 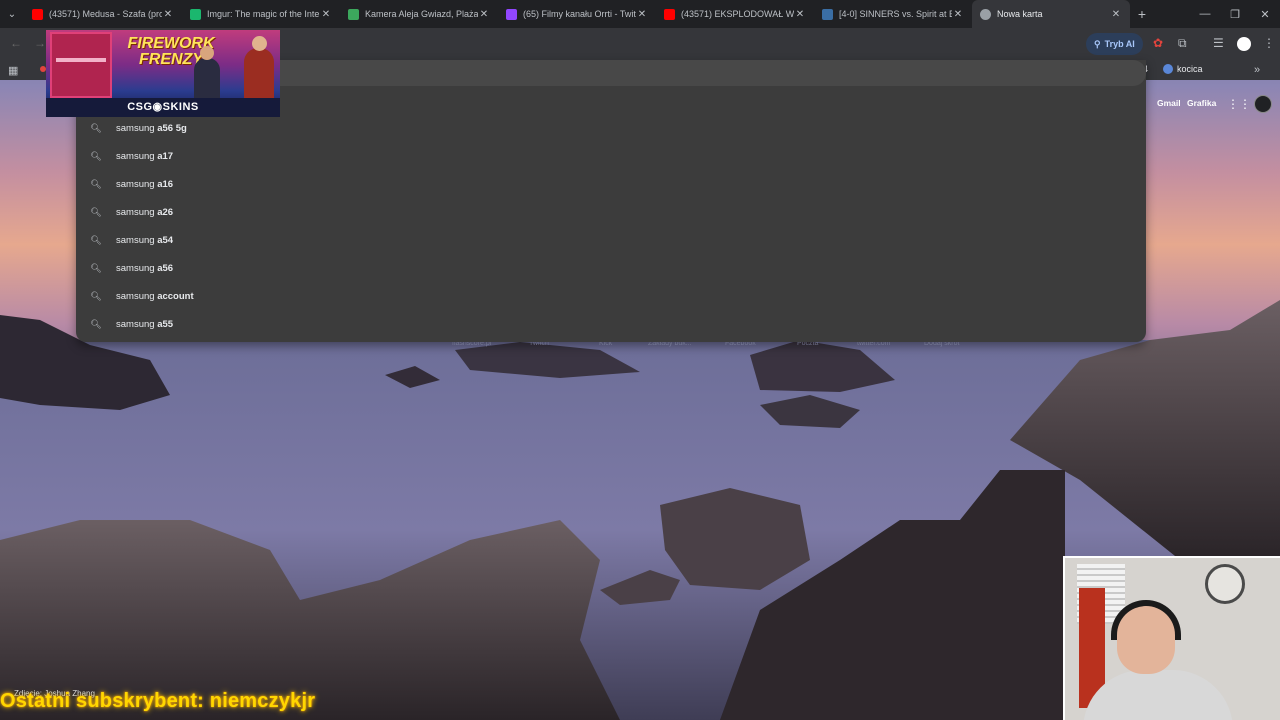 What do you see at coordinates (827, 14) in the screenshot?
I see `hltv-favicon-icon` at bounding box center [827, 14].